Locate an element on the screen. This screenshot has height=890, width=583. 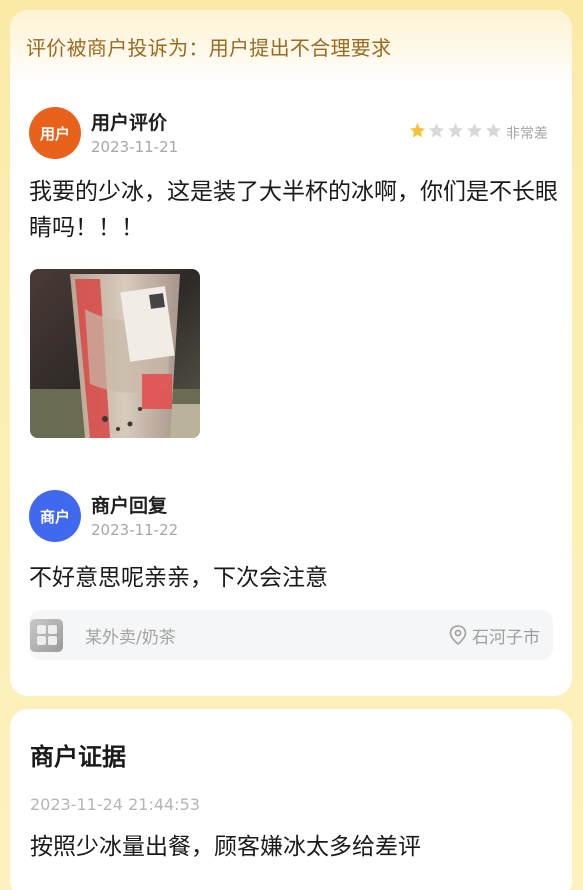
review-photo is located at coordinates (115, 353).